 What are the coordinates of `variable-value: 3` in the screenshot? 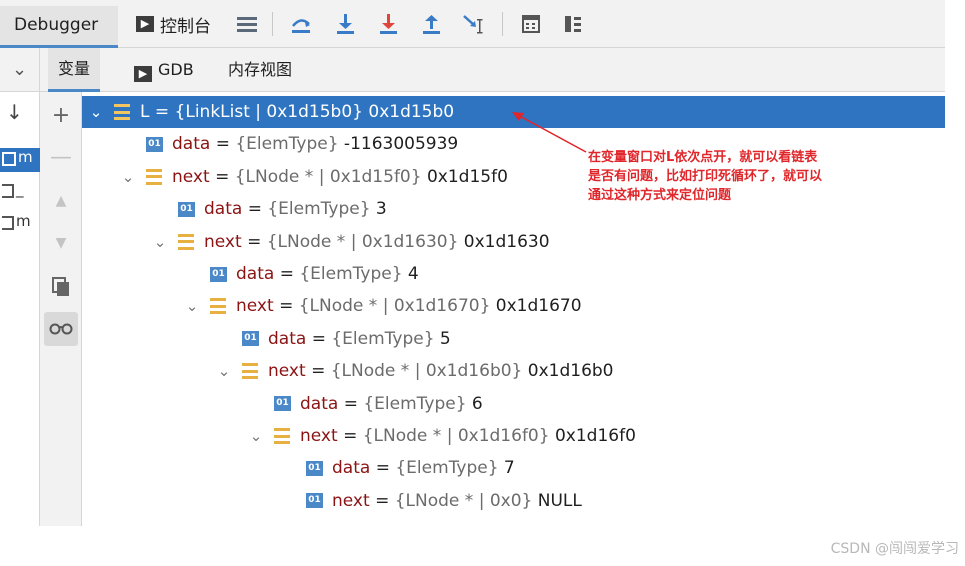 It's located at (378, 209).